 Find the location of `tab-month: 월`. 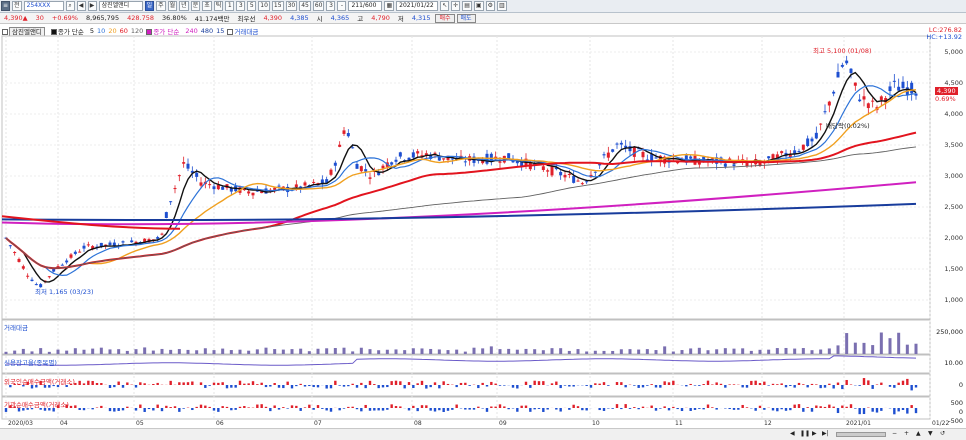

tab-month: 월 is located at coordinates (172, 6).